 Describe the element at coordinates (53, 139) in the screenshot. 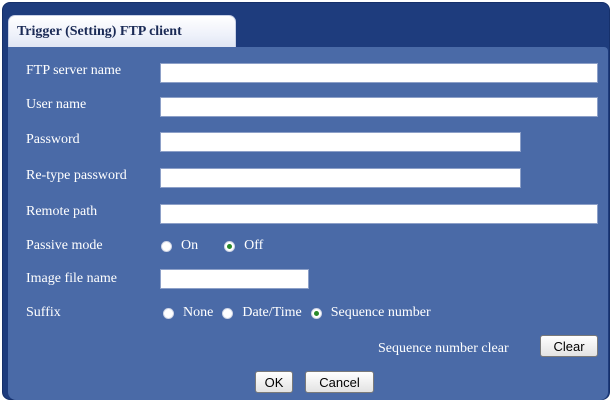

I see `password-label: Password` at that location.